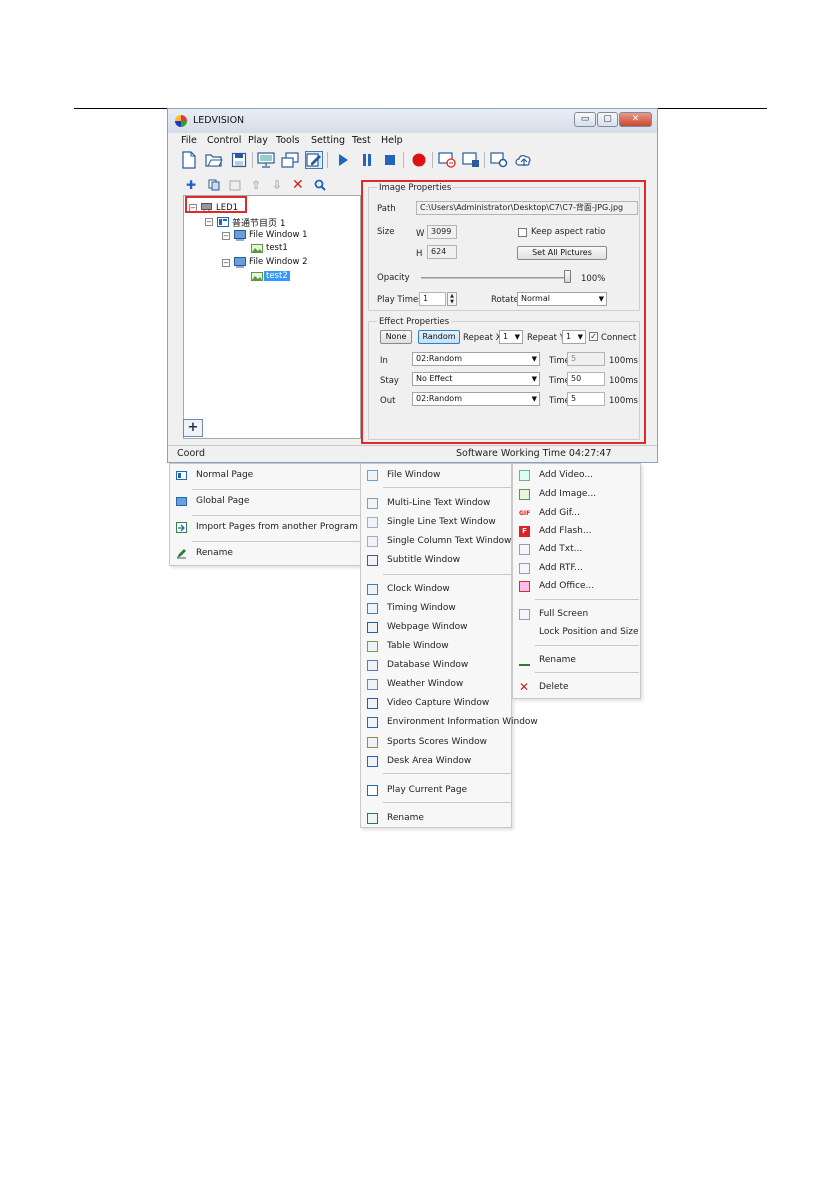  I want to click on in-time-unit: 100ms, so click(623, 361).